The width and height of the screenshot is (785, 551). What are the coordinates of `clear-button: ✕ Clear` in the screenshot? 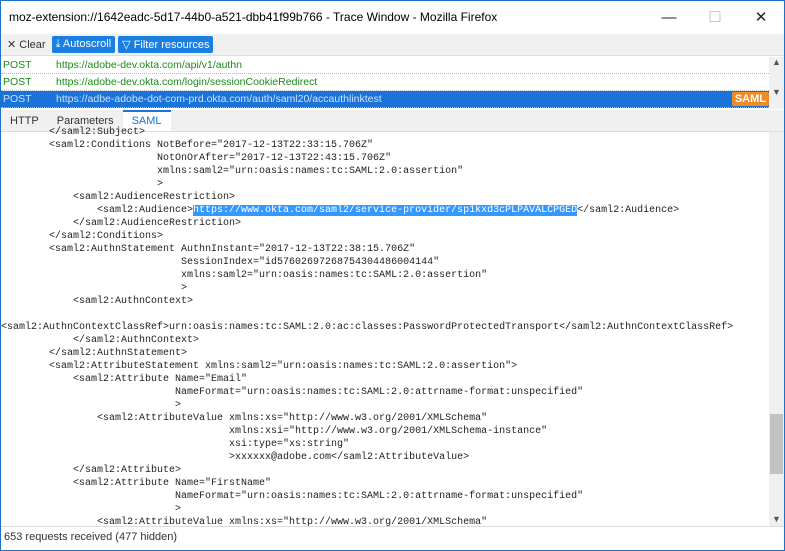 It's located at (26, 44).